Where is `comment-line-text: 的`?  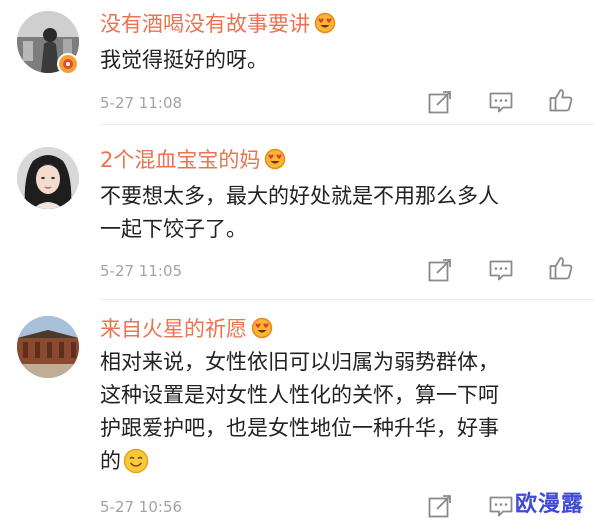
comment-line-text: 的 is located at coordinates (110, 461).